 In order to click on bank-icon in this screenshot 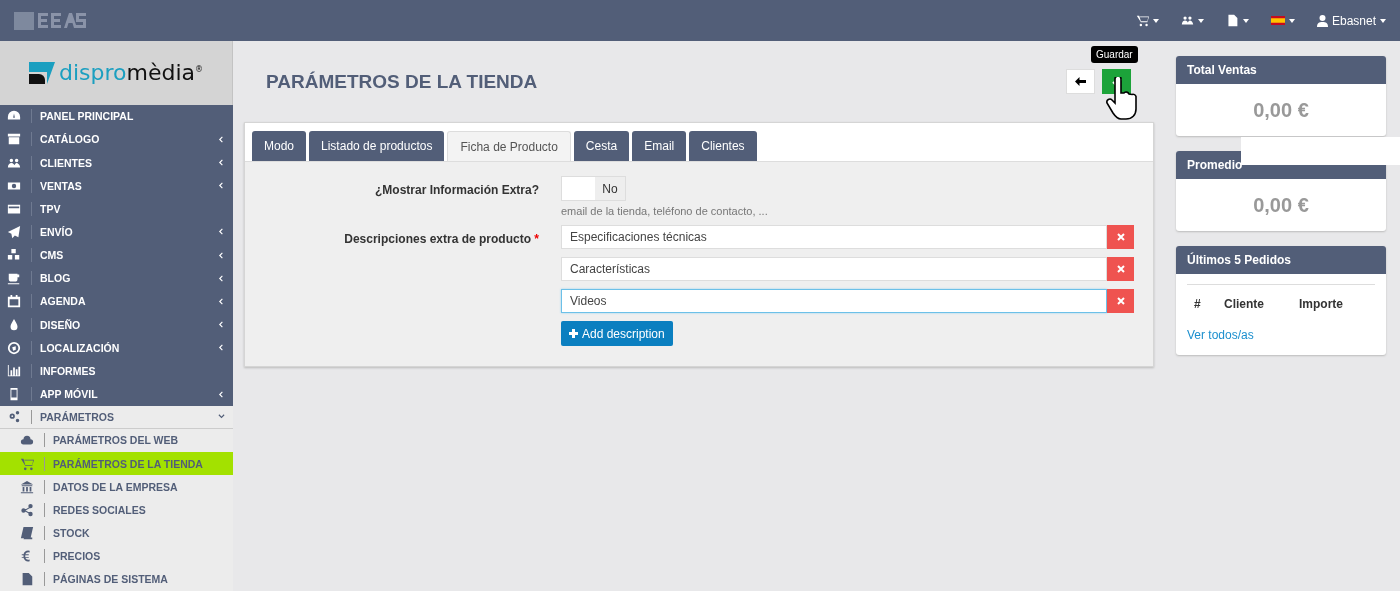, I will do `click(27, 486)`.